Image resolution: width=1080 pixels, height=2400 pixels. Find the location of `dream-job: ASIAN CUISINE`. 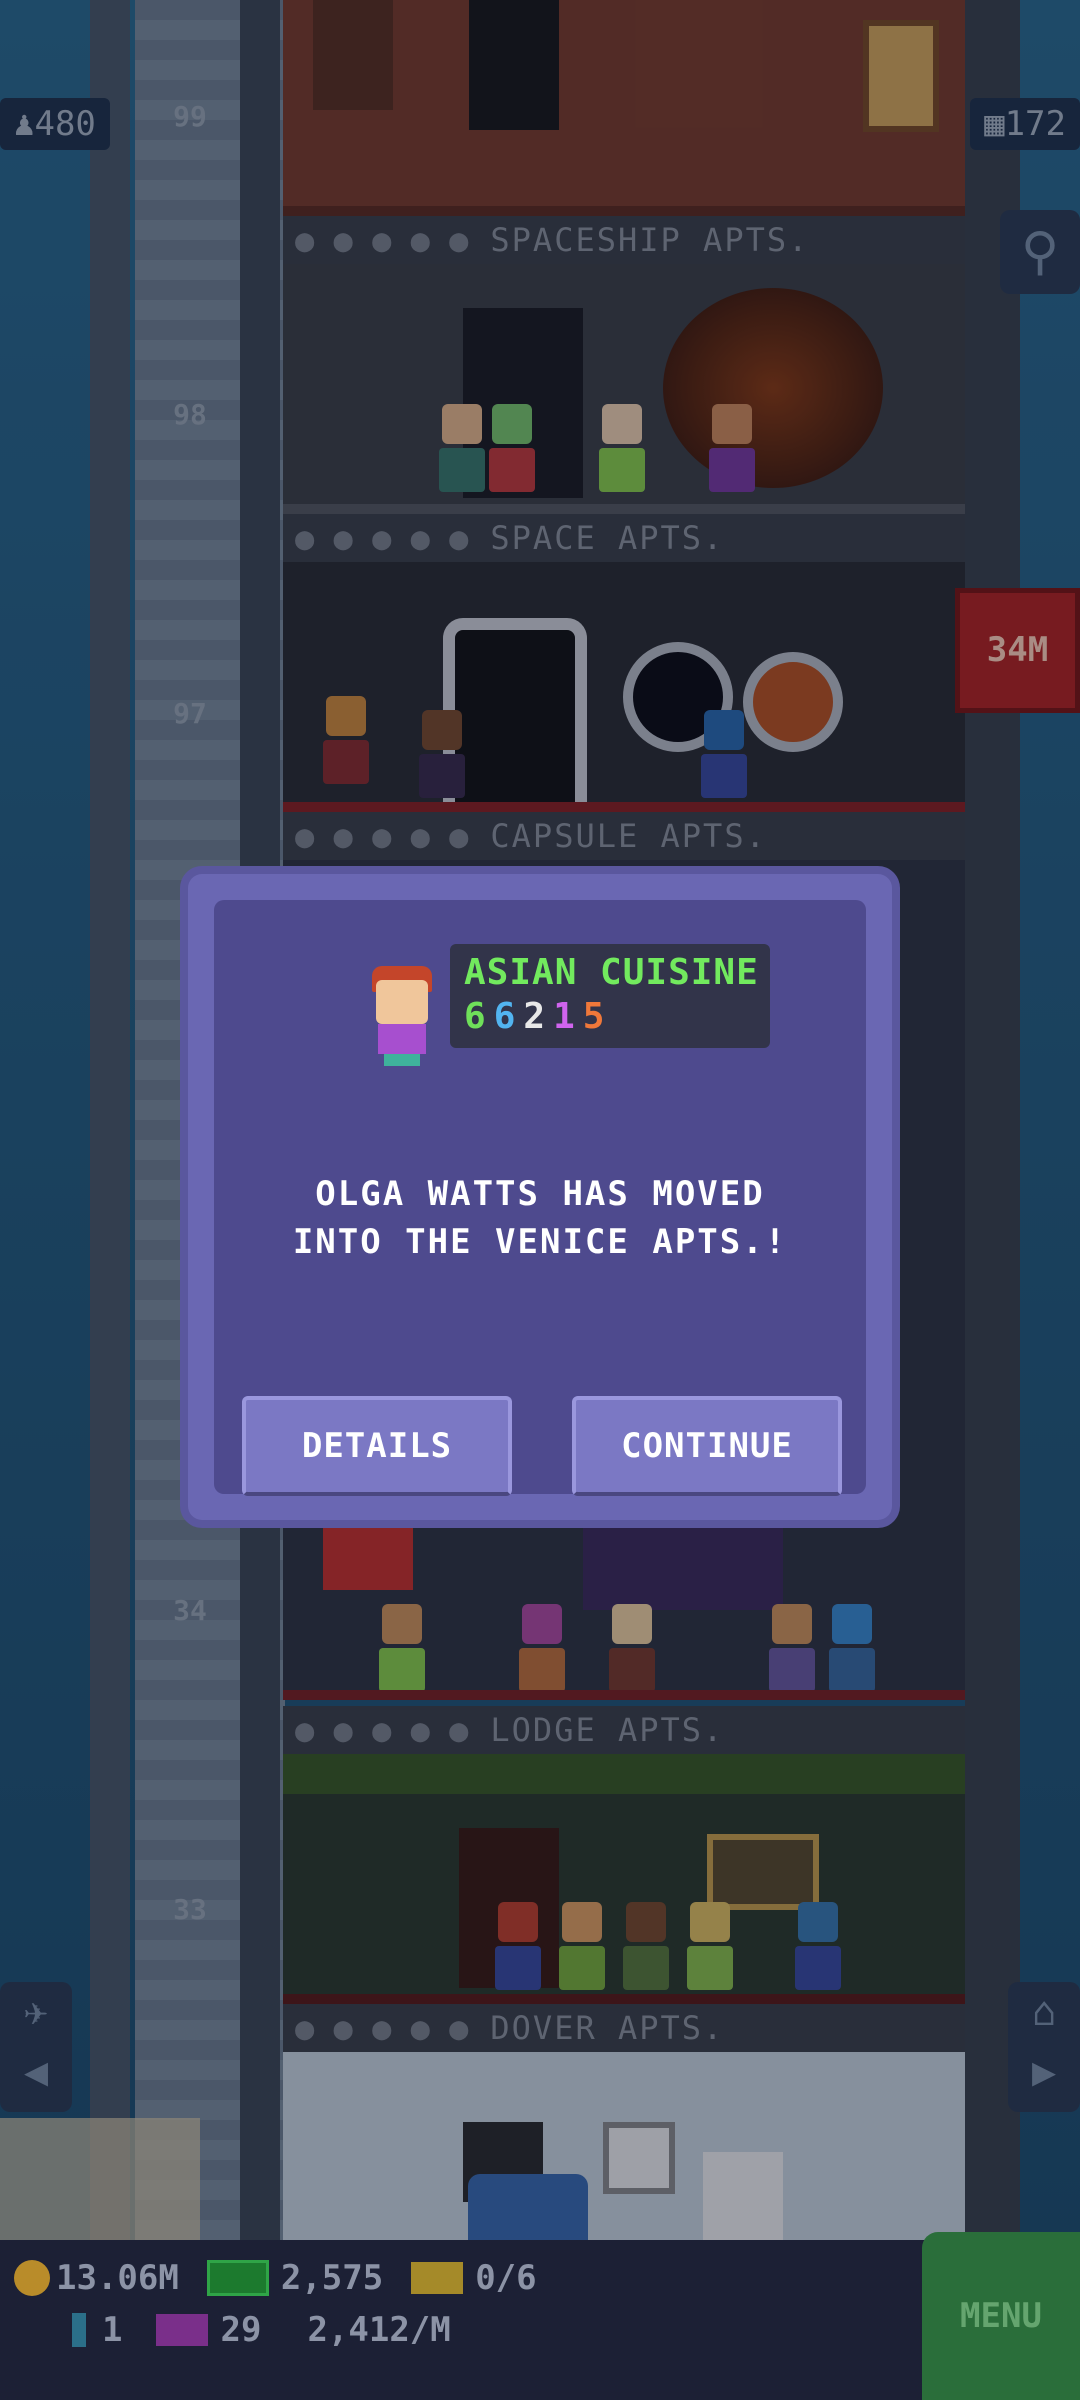

dream-job: ASIAN CUISINE is located at coordinates (611, 972).